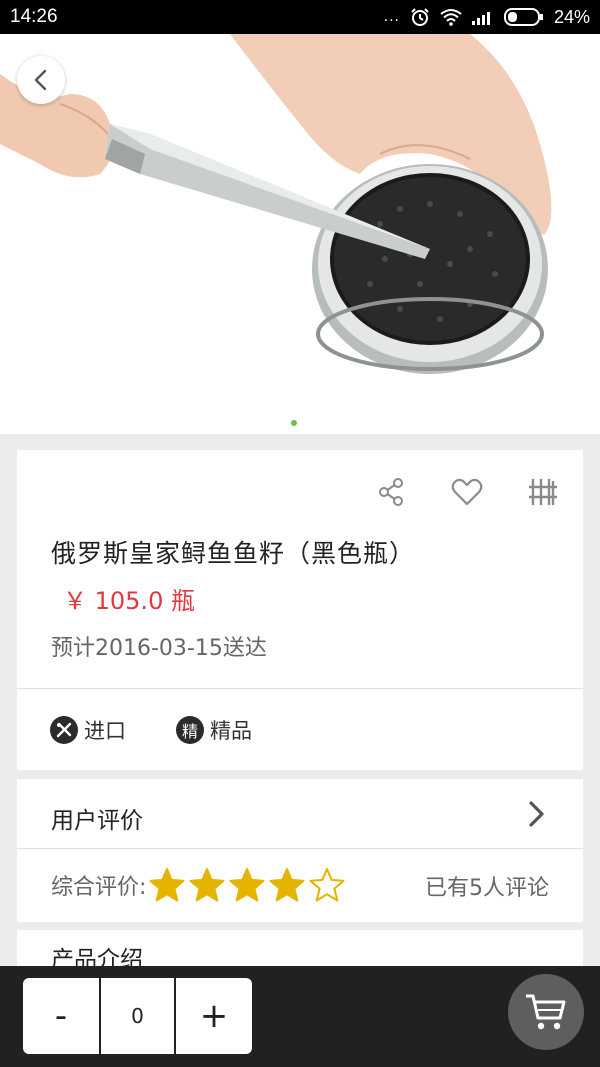 This screenshot has height=1067, width=600. Describe the element at coordinates (294, 423) in the screenshot. I see `carousel-indicator` at that location.